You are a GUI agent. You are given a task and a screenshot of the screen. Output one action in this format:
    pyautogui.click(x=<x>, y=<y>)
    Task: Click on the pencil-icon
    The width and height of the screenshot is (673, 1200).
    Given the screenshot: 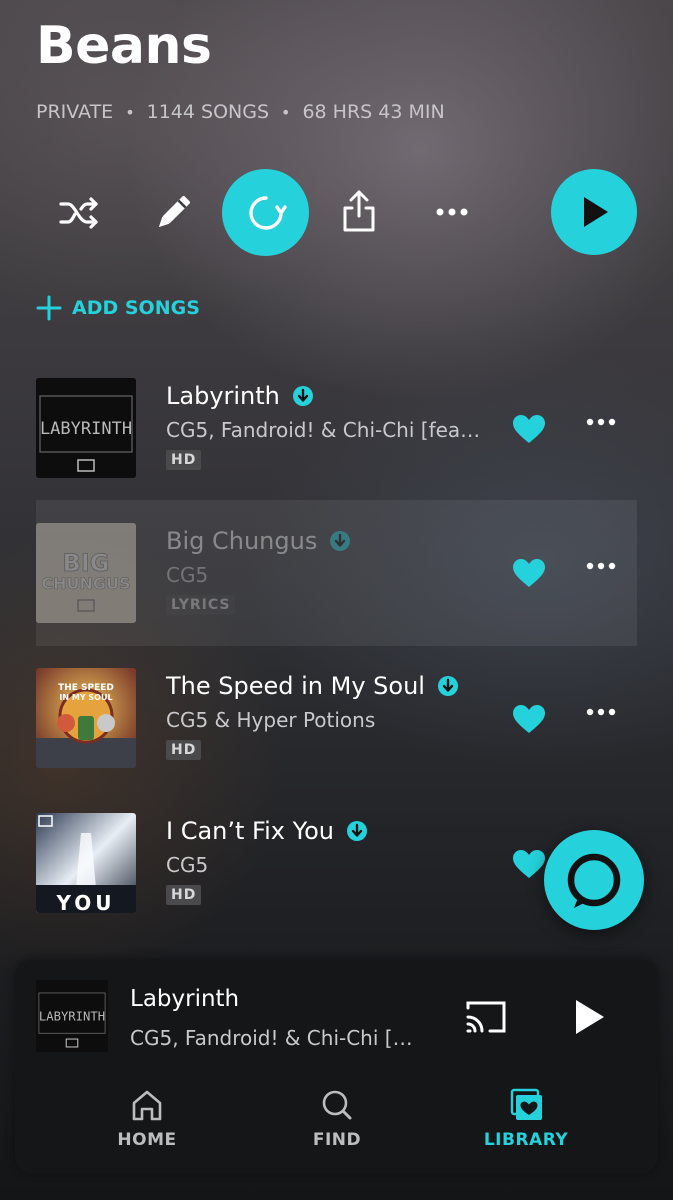 What is the action you would take?
    pyautogui.click(x=174, y=211)
    